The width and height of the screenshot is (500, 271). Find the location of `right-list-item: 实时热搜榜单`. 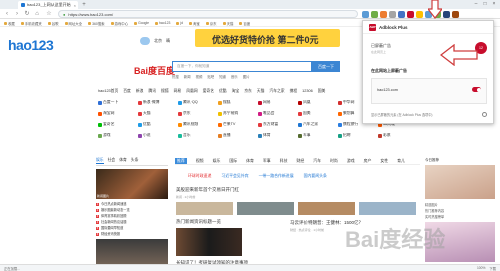

right-list-item: 实时热搜榜单 is located at coordinates (460, 217).